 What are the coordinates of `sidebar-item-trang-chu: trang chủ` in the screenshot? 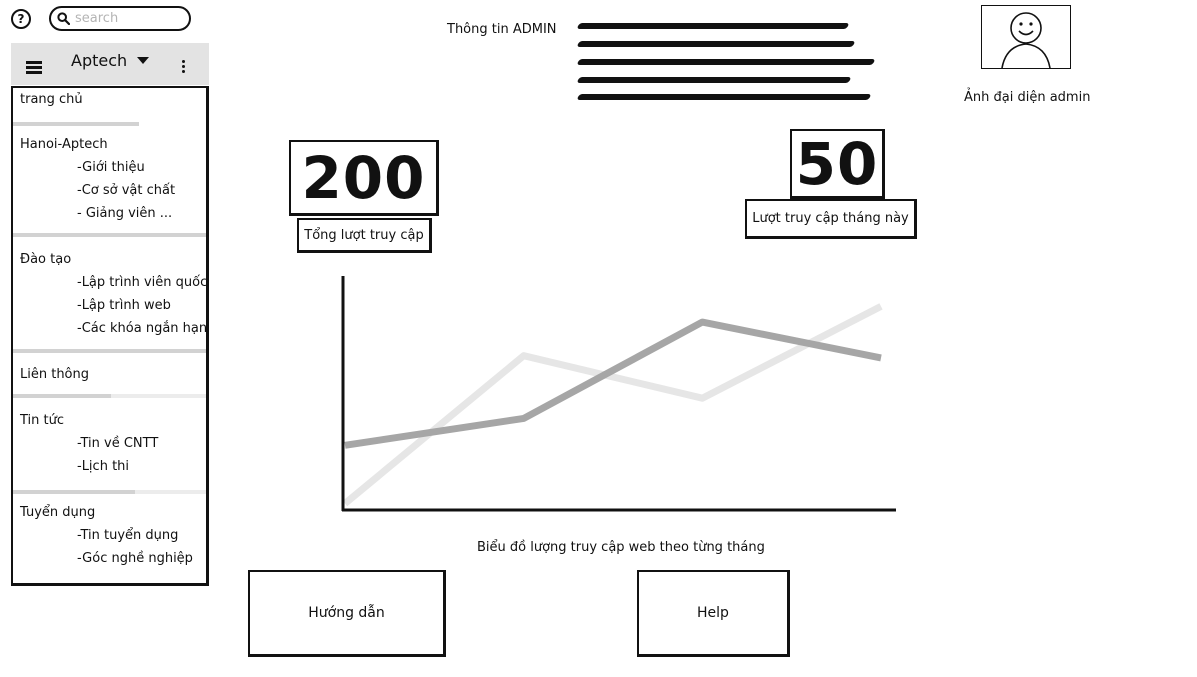 It's located at (51, 99).